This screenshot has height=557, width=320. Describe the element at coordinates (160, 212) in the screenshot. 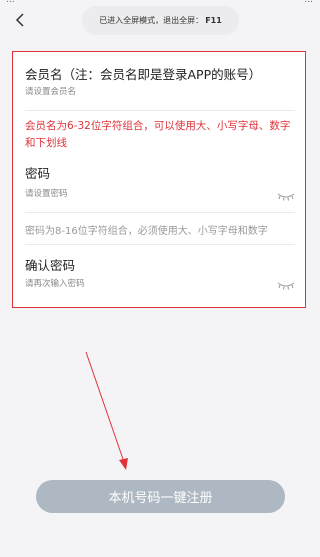

I see `password-divider` at that location.